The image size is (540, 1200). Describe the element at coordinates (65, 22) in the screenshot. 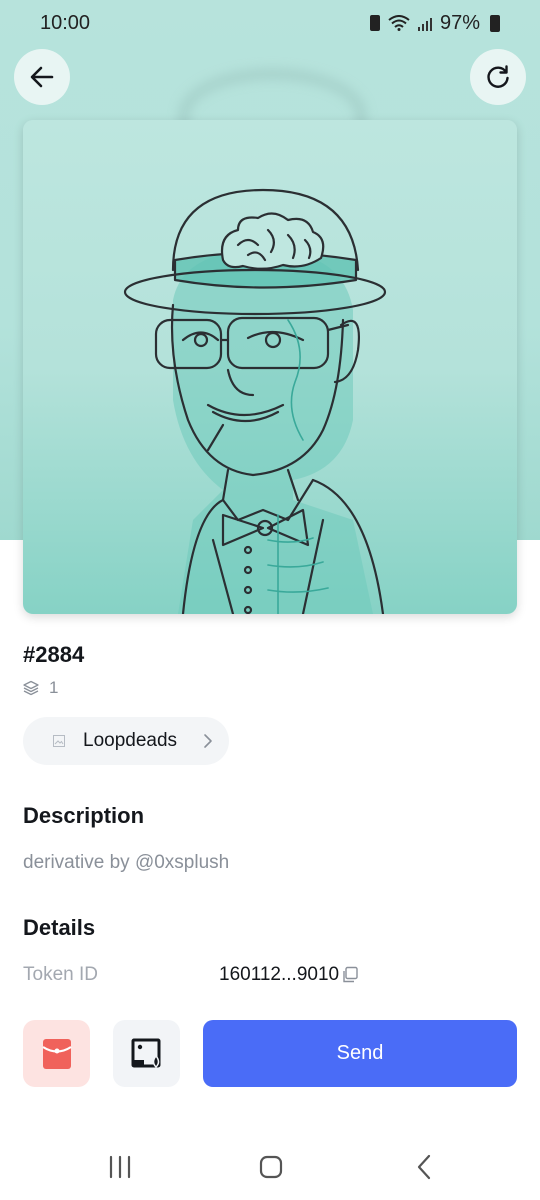

I see `status-time: 10:00` at that location.